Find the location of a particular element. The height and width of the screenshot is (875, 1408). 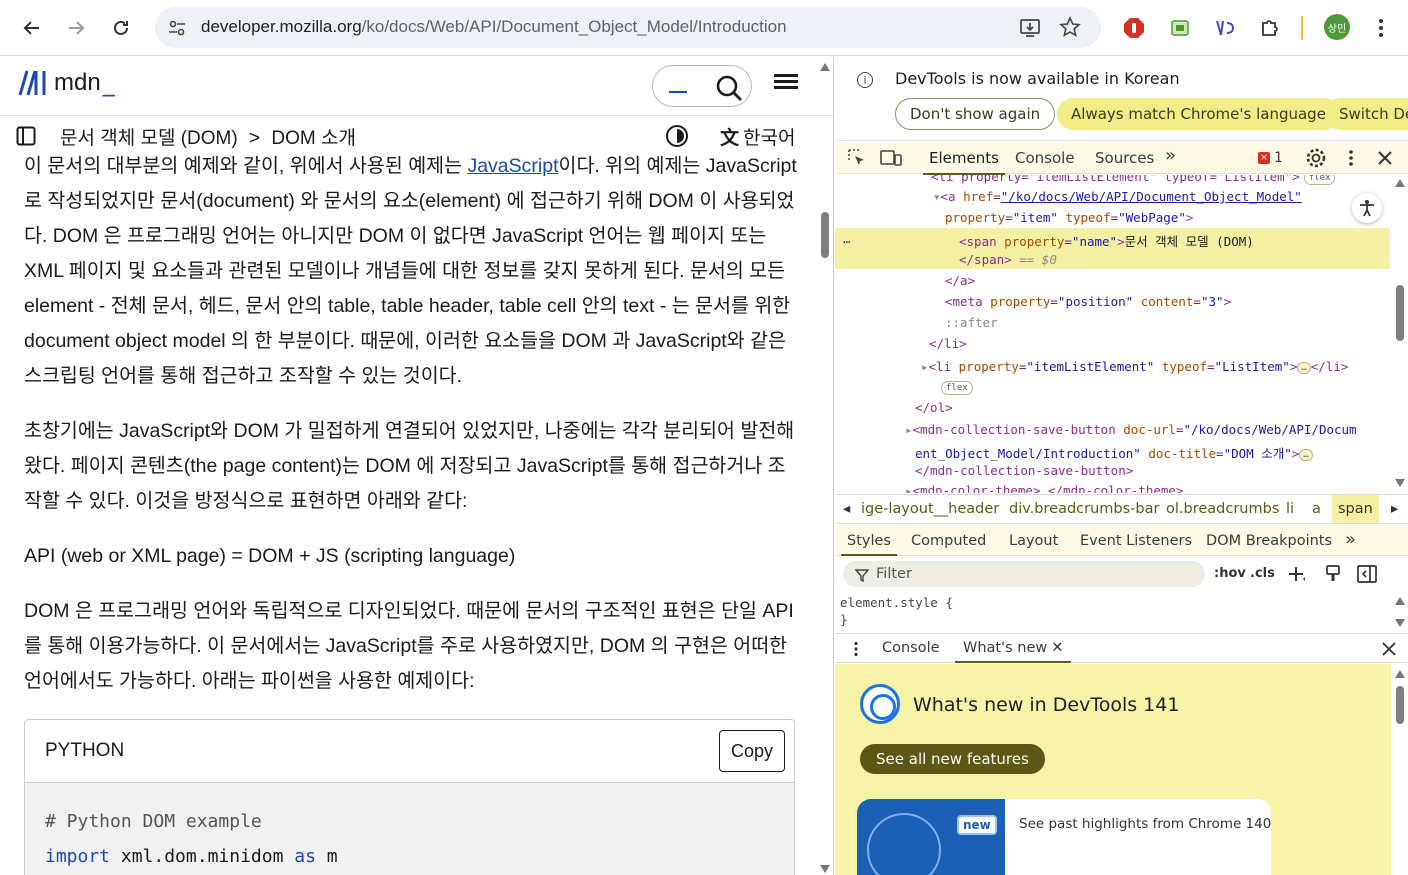

adblock-extension-icon is located at coordinates (1134, 28).